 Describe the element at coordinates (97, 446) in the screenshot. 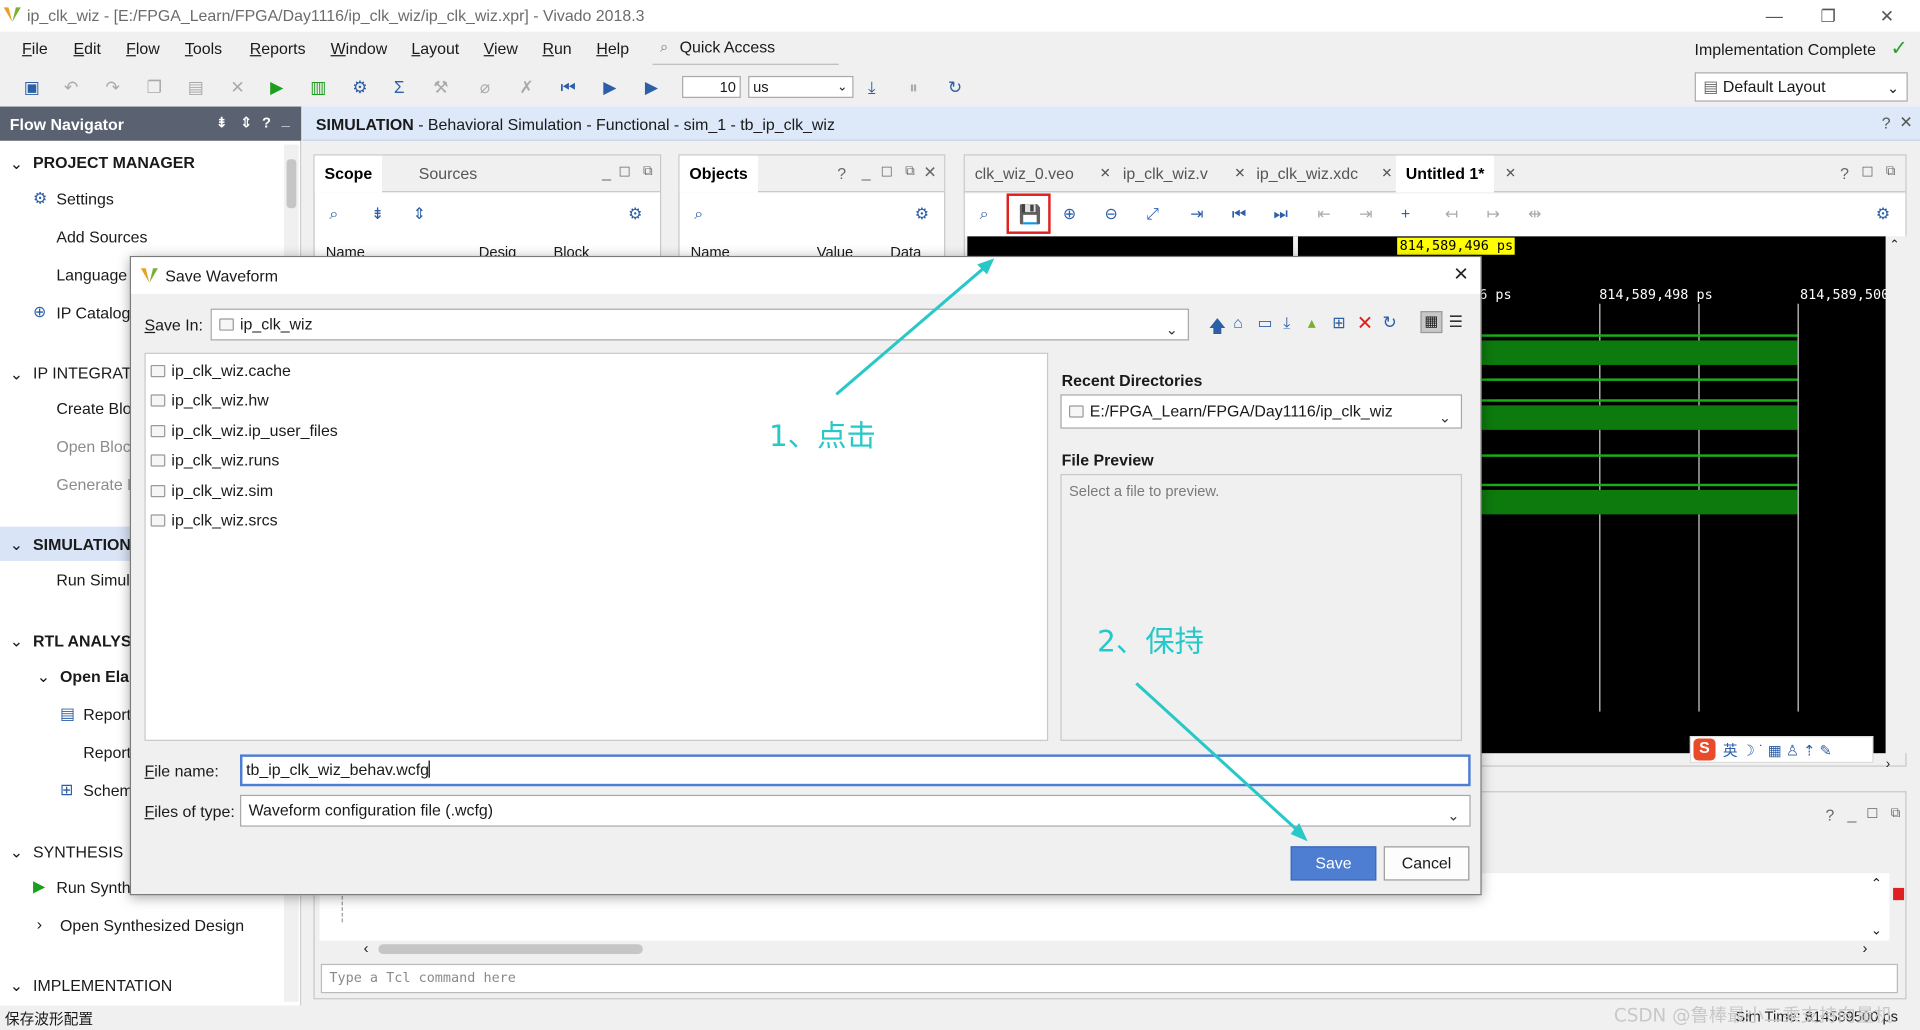

I see `nav-open-block-design: Open Block` at that location.